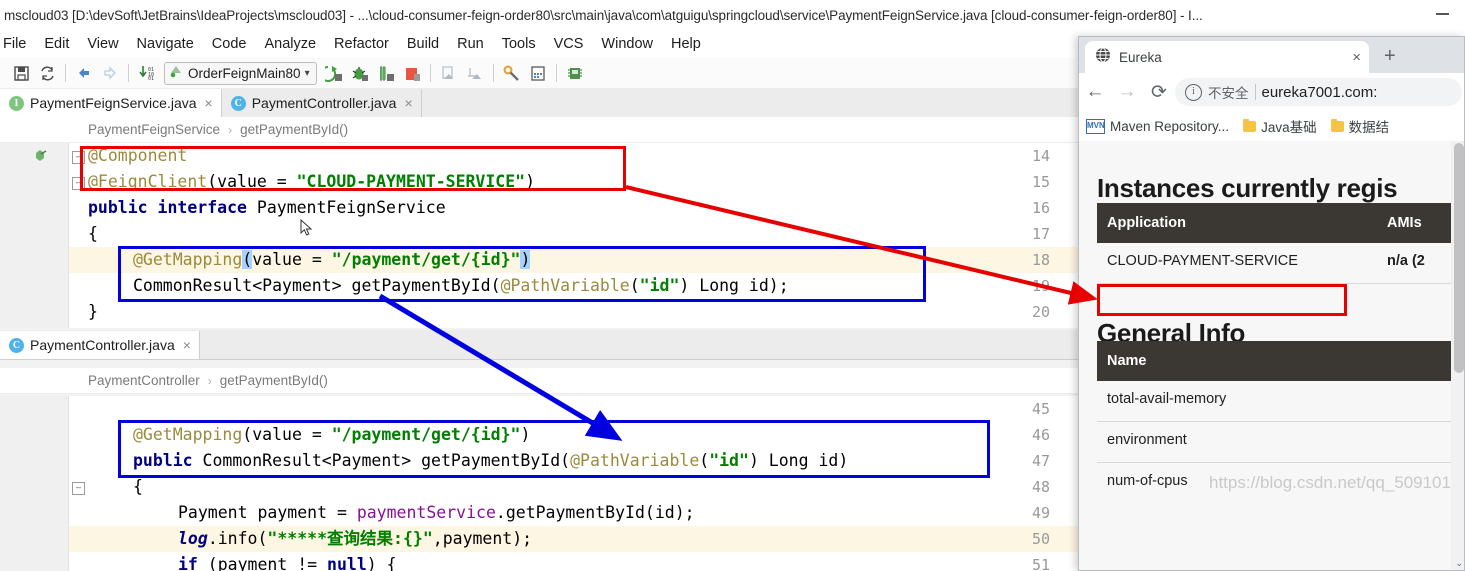  What do you see at coordinates (334, 73) in the screenshot?
I see `run-icon` at bounding box center [334, 73].